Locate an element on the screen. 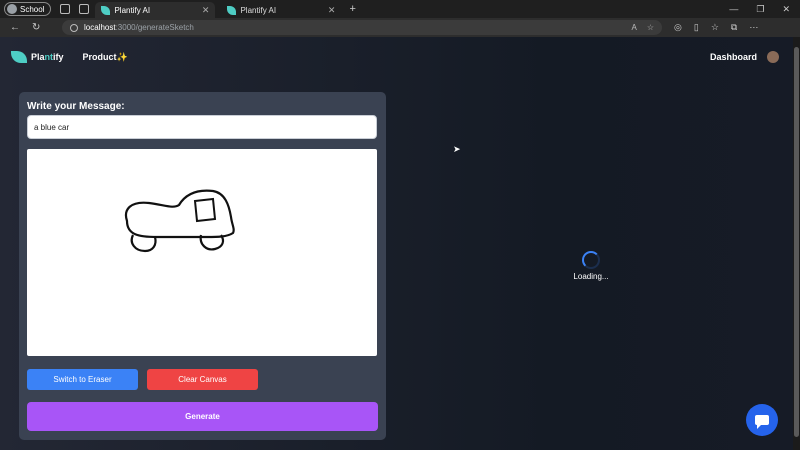  window-controls: — ❐ ✕ is located at coordinates (759, 9).